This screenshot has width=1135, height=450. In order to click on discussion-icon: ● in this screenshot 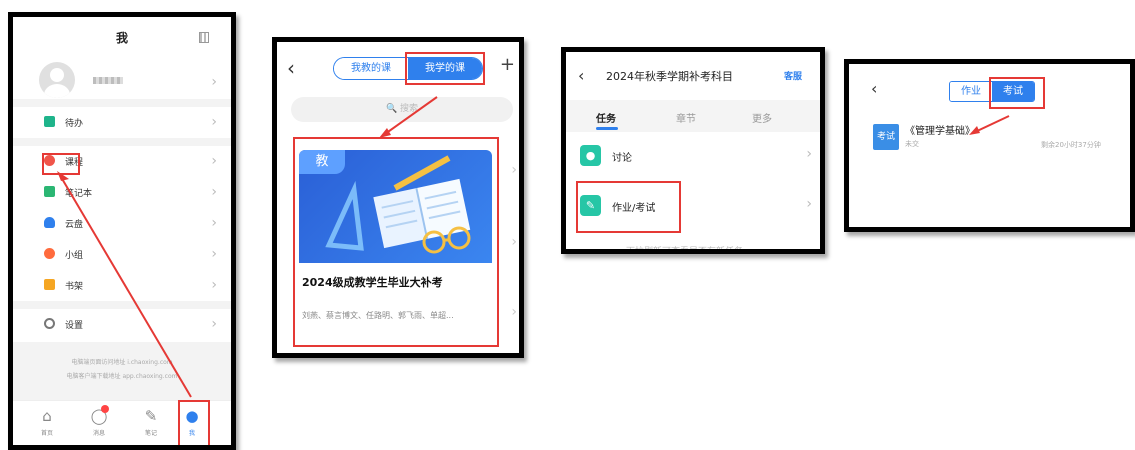, I will do `click(590, 155)`.